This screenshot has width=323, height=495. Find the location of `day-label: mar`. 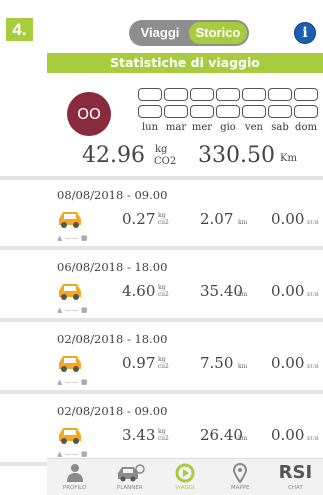

day-label: mar is located at coordinates (176, 127).